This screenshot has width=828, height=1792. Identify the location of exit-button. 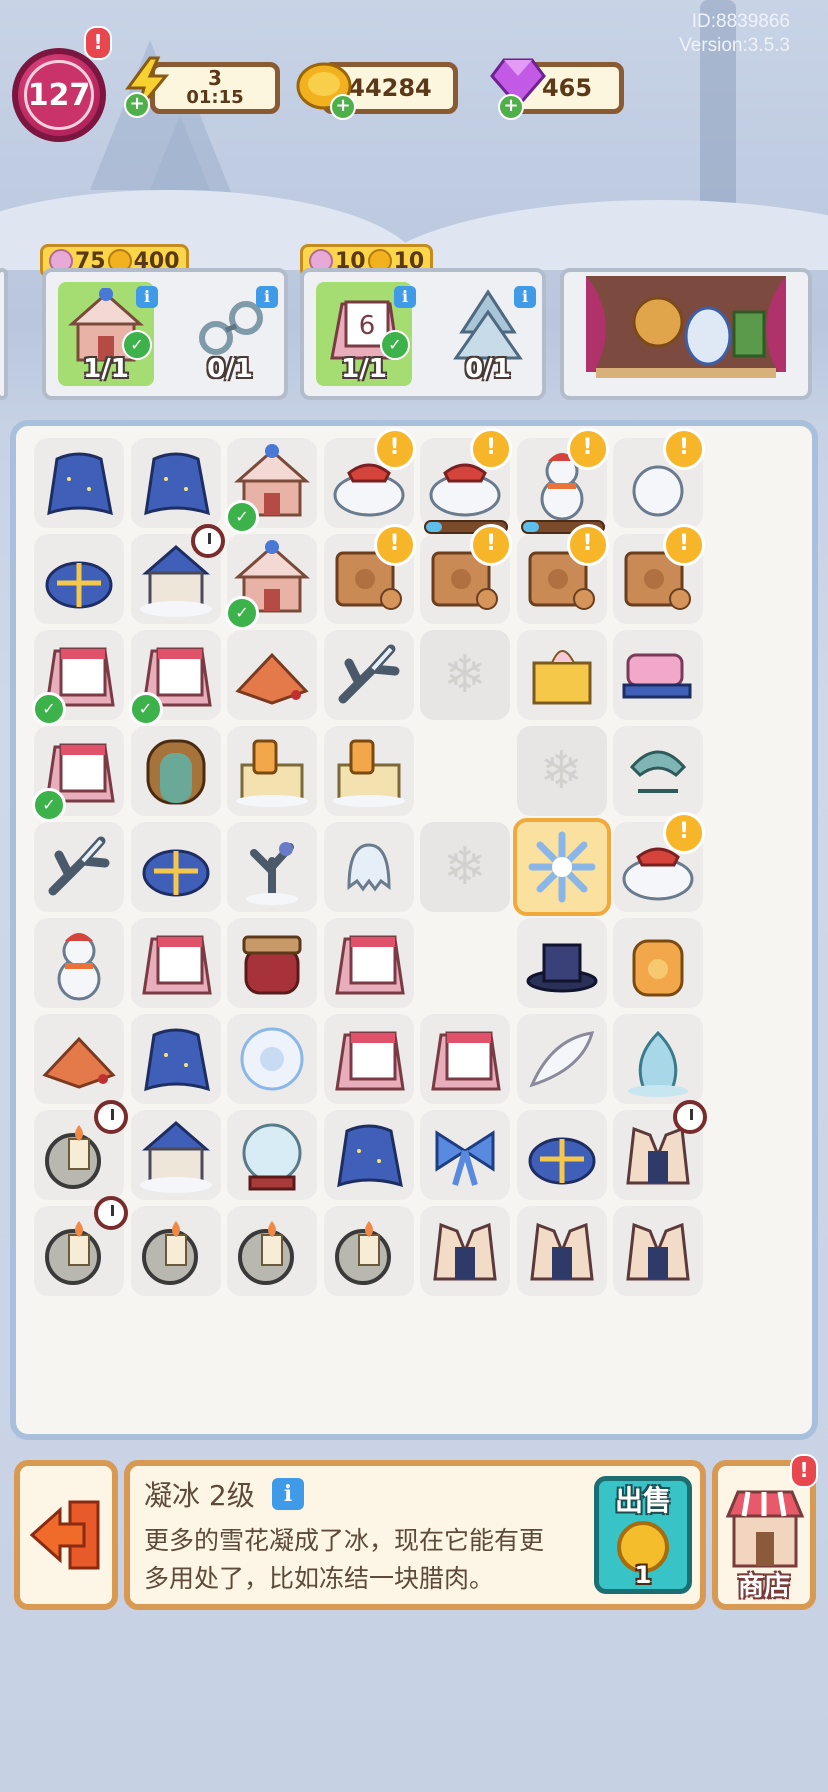
(66, 1535).